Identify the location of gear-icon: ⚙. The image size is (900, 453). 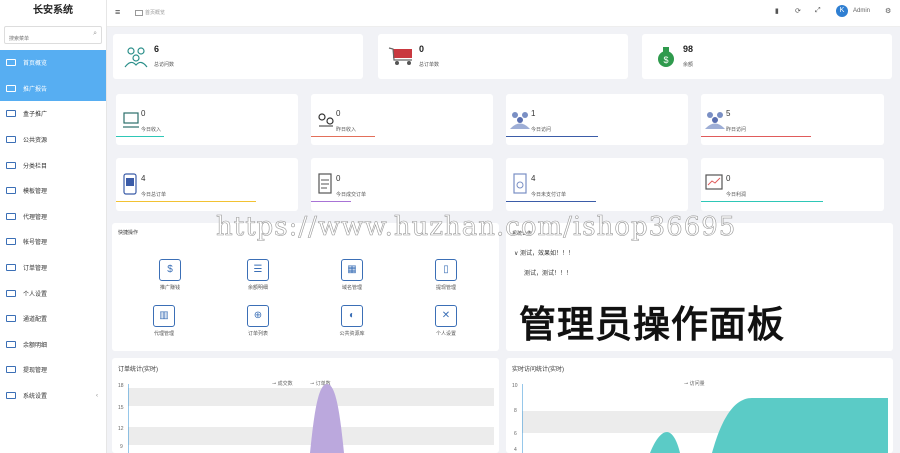
(888, 11).